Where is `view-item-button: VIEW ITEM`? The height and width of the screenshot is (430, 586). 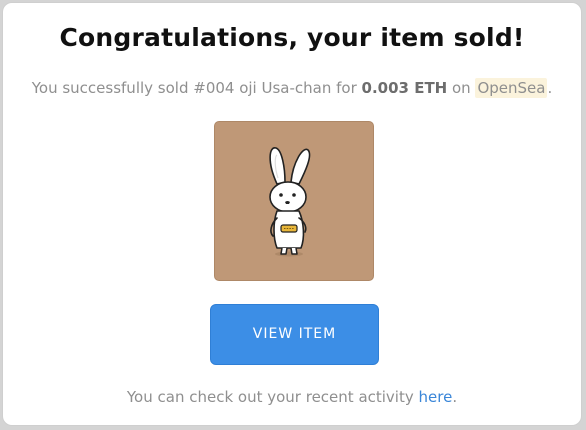
view-item-button: VIEW ITEM is located at coordinates (294, 334).